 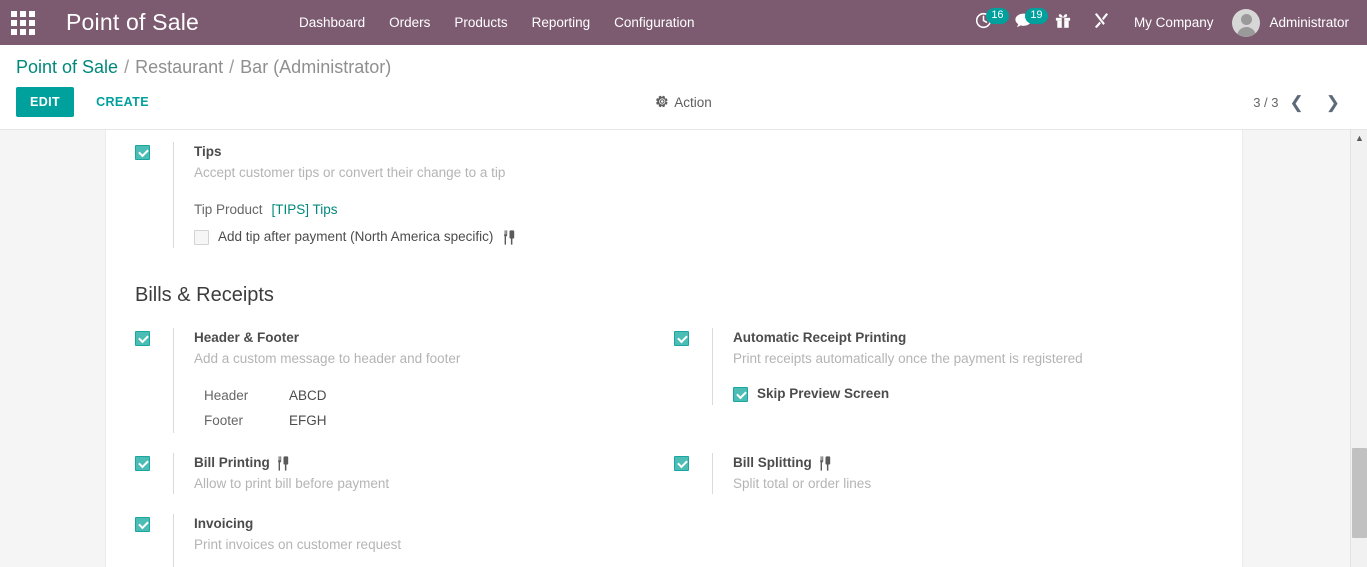 I want to click on messages-button: 19, so click(x=1025, y=22).